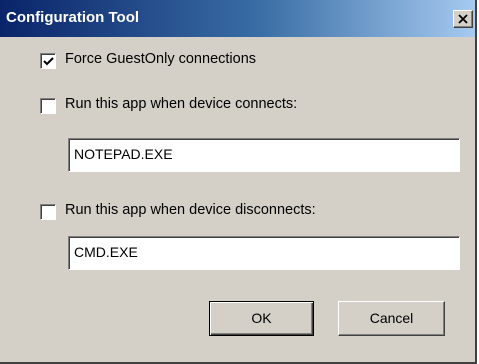 The image size is (479, 364). I want to click on run-on-connect-checkbox, so click(48, 106).